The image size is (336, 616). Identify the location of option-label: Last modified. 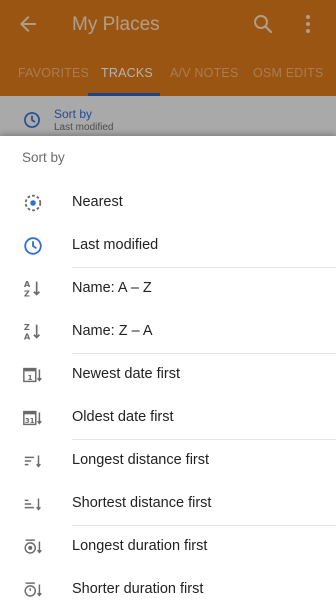
(115, 245).